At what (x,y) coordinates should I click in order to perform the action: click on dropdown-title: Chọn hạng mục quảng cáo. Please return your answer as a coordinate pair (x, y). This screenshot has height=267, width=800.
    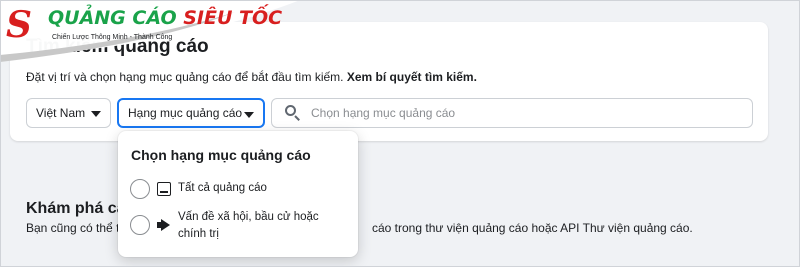
    Looking at the image, I should click on (221, 155).